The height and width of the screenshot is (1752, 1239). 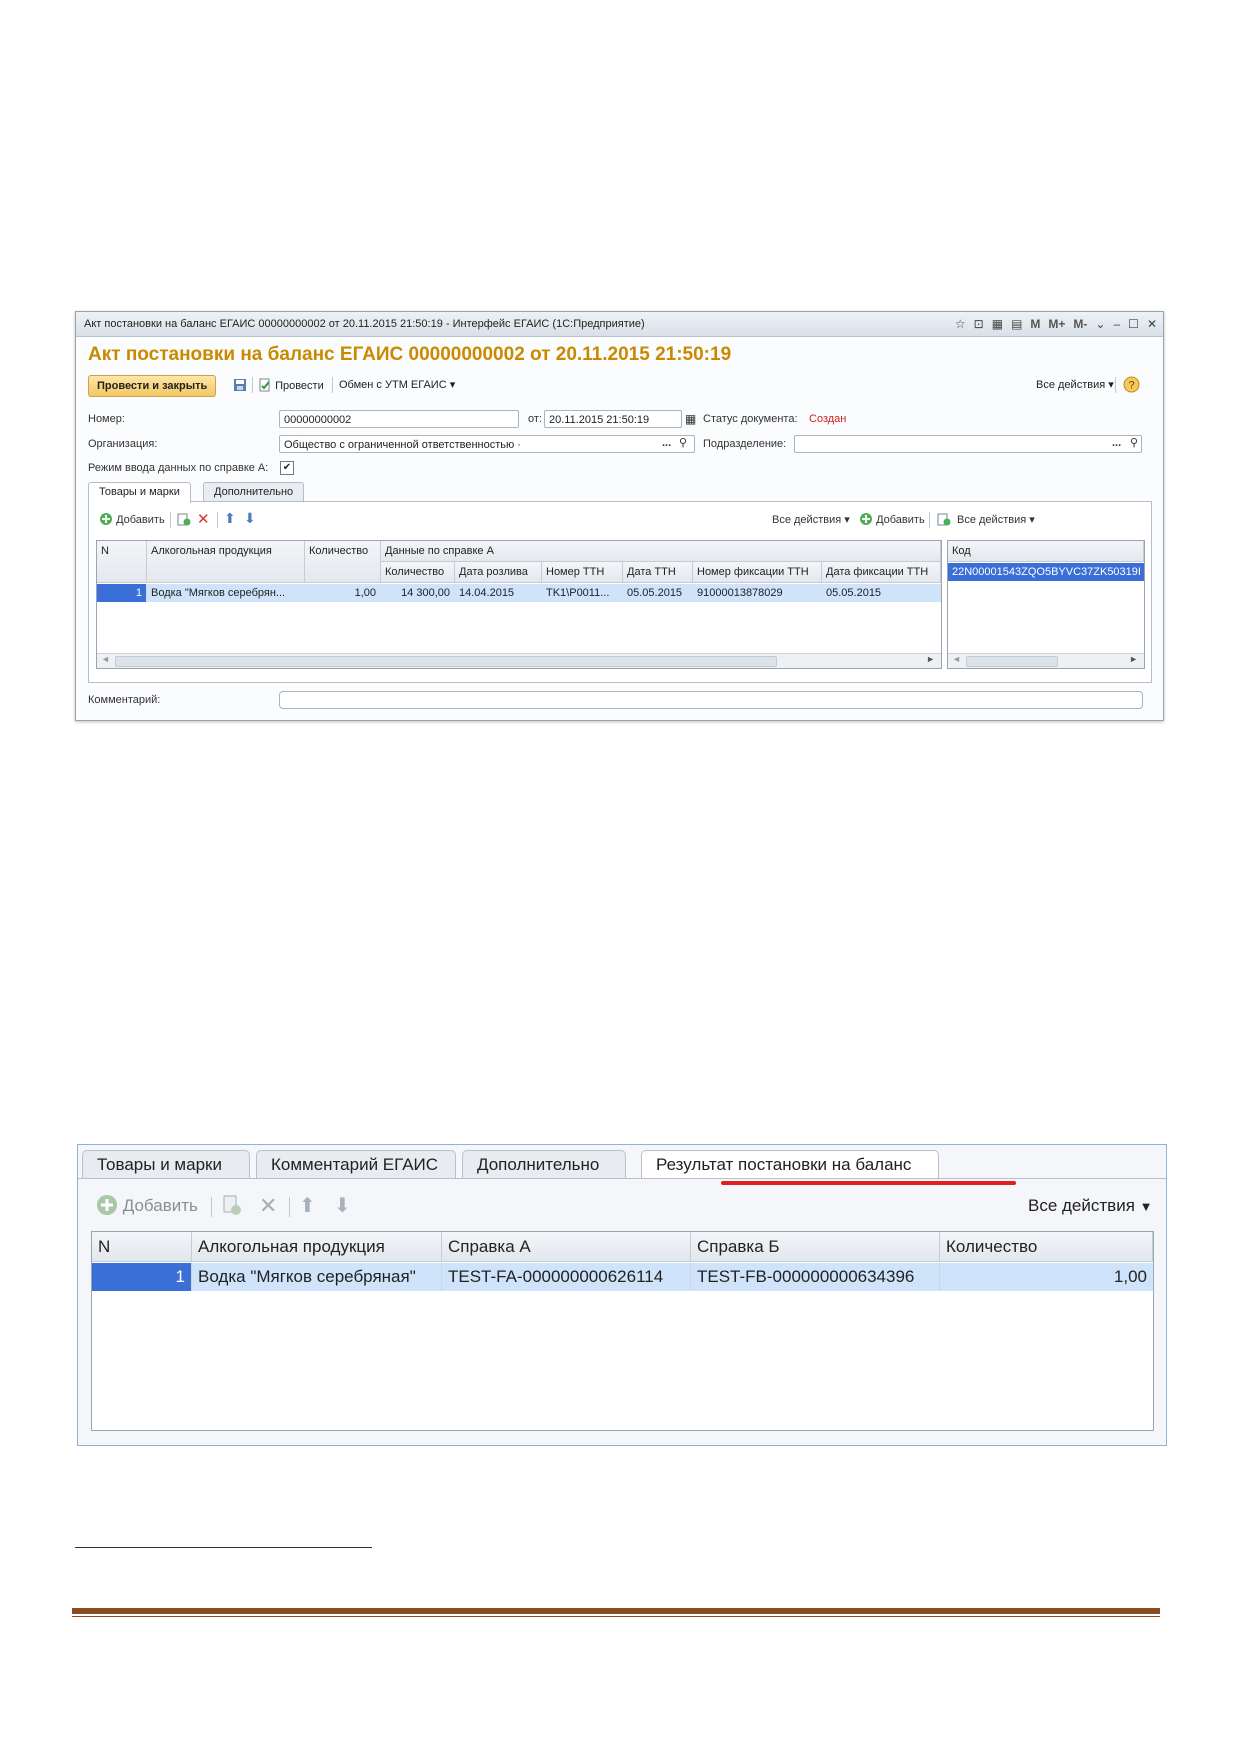 I want to click on cell-certificate-b: TEST-FB-000000000634396, so click(x=815, y=1277).